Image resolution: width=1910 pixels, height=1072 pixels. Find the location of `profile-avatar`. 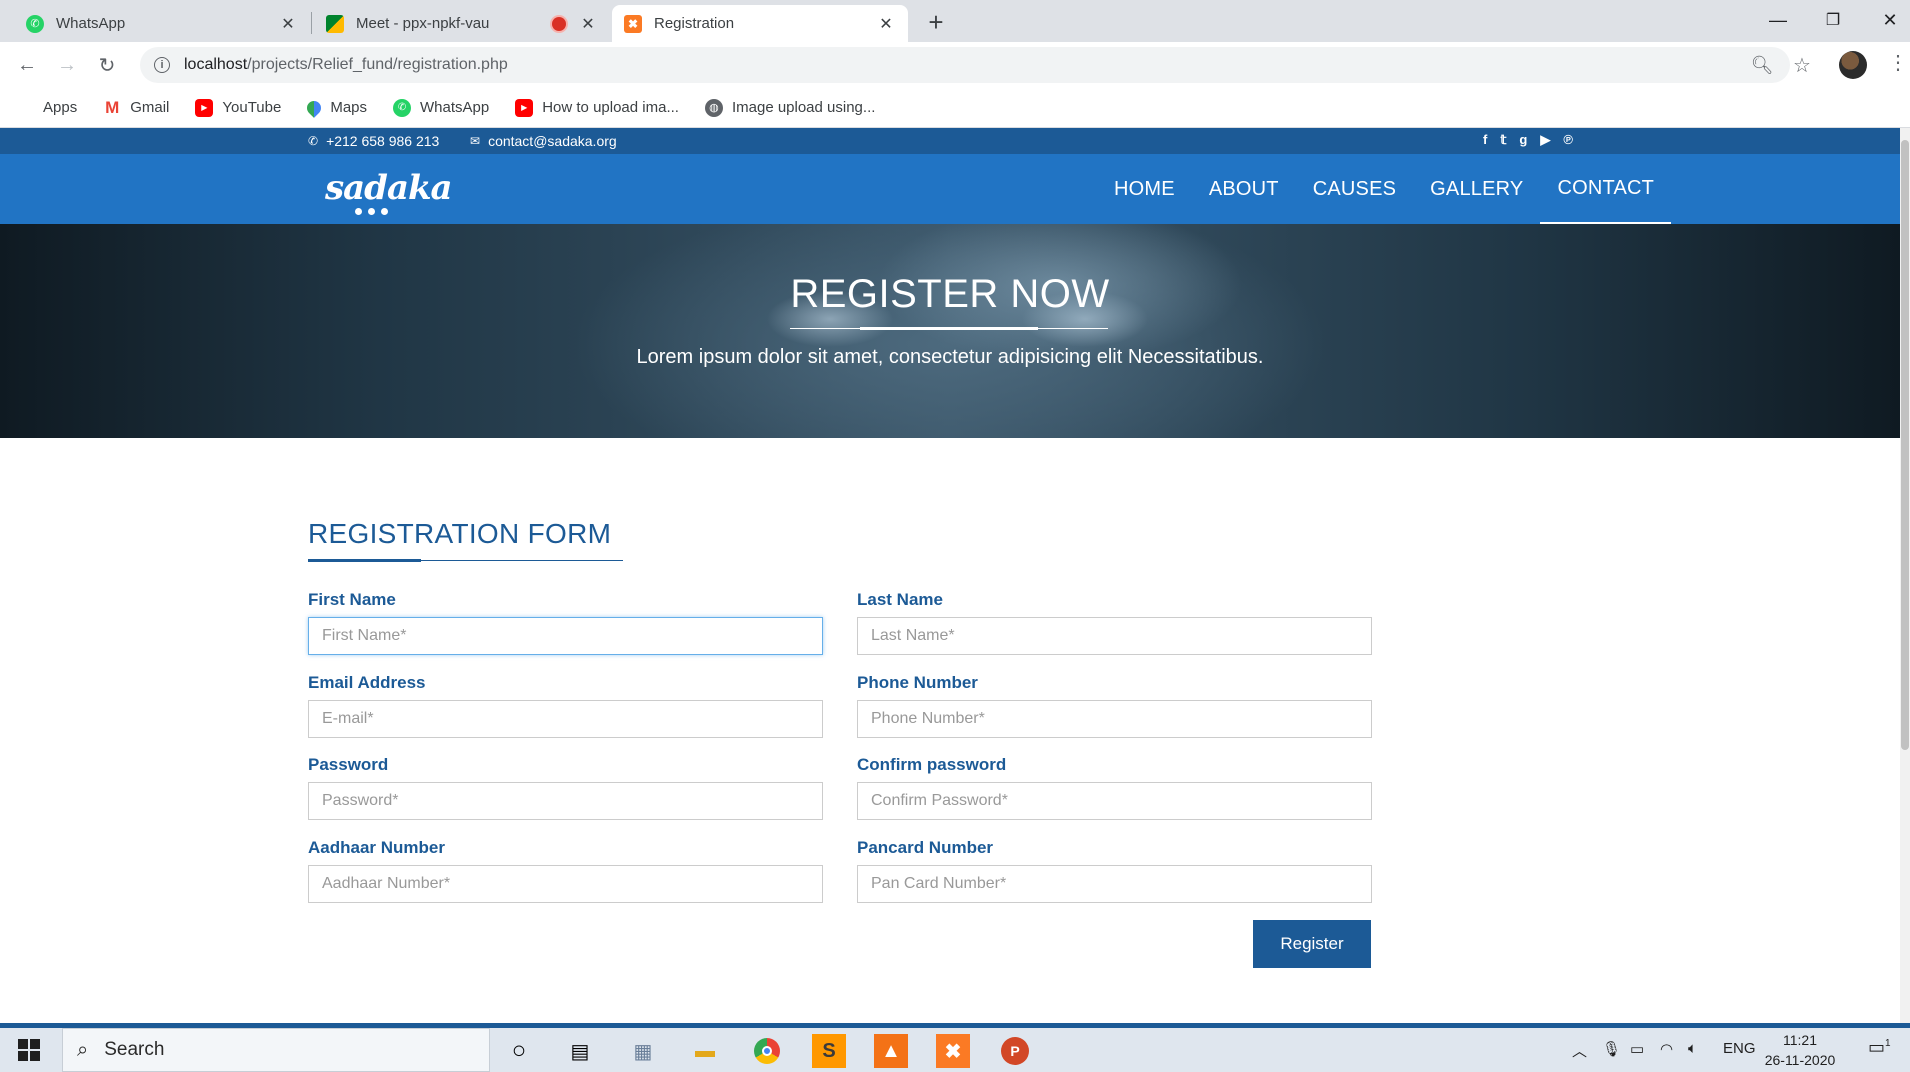

profile-avatar is located at coordinates (1853, 65).